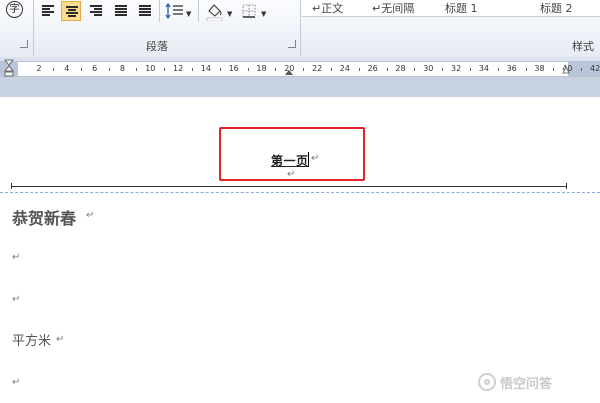 This screenshot has width=600, height=403. Describe the element at coordinates (214, 13) in the screenshot. I see `paint-bucket-icon` at that location.